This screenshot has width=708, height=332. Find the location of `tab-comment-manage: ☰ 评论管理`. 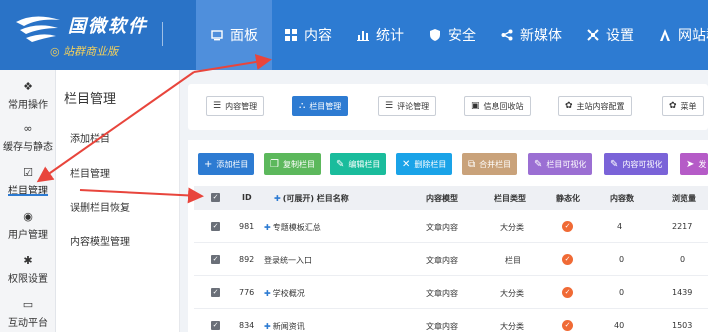

tab-comment-manage: ☰ 评论管理 is located at coordinates (407, 106).